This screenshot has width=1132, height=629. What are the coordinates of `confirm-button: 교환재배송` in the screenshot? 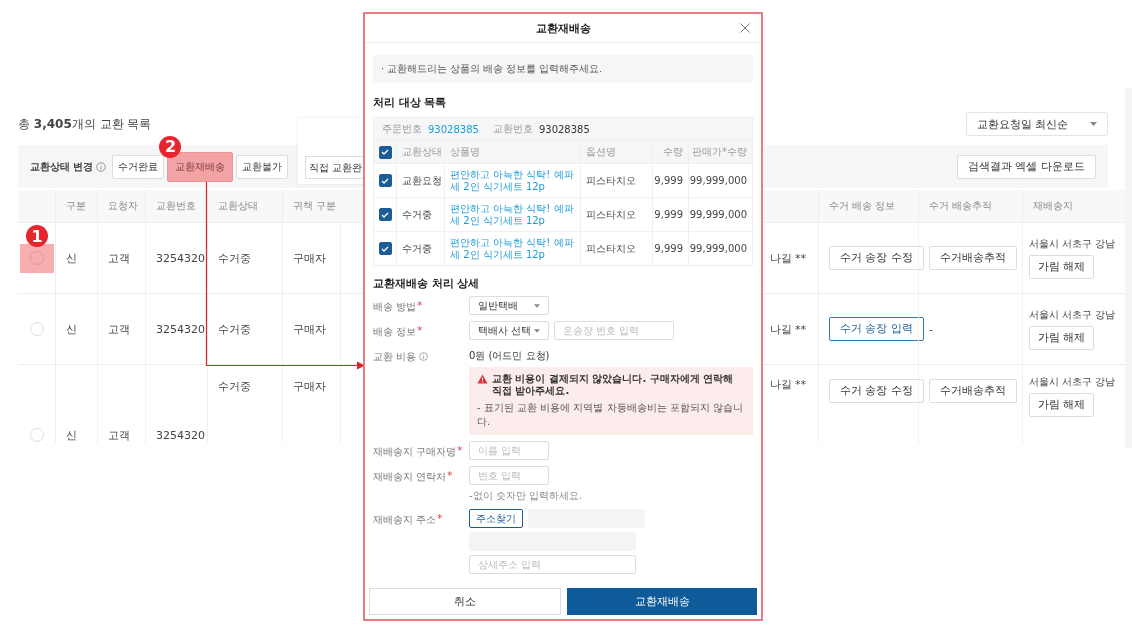 It's located at (662, 601).